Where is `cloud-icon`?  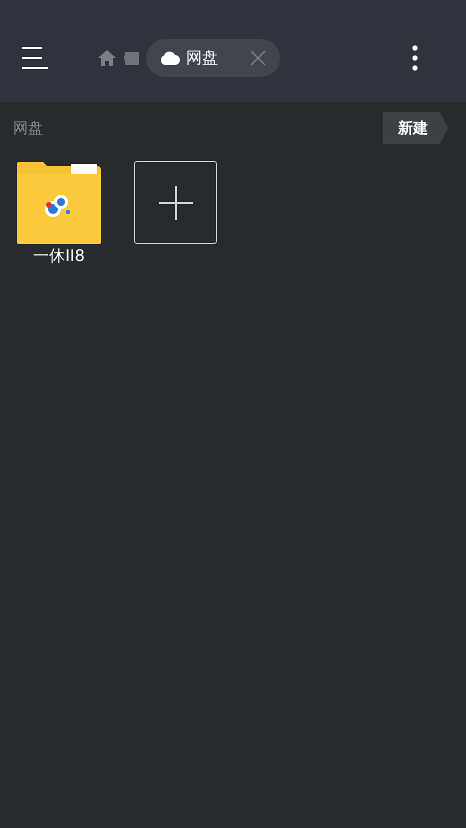
cloud-icon is located at coordinates (170, 58).